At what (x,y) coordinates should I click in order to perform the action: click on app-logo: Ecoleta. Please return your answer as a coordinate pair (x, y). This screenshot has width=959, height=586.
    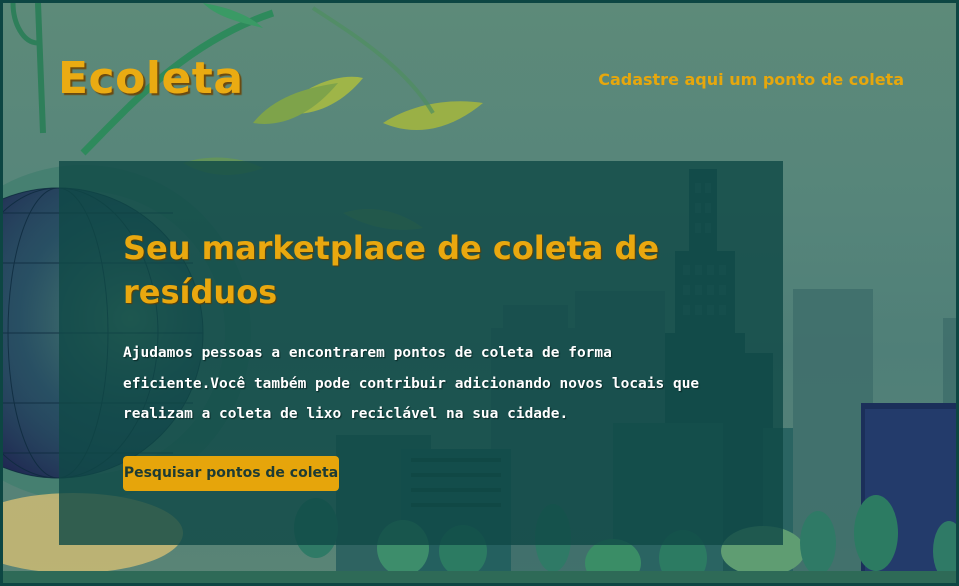
    Looking at the image, I should click on (151, 78).